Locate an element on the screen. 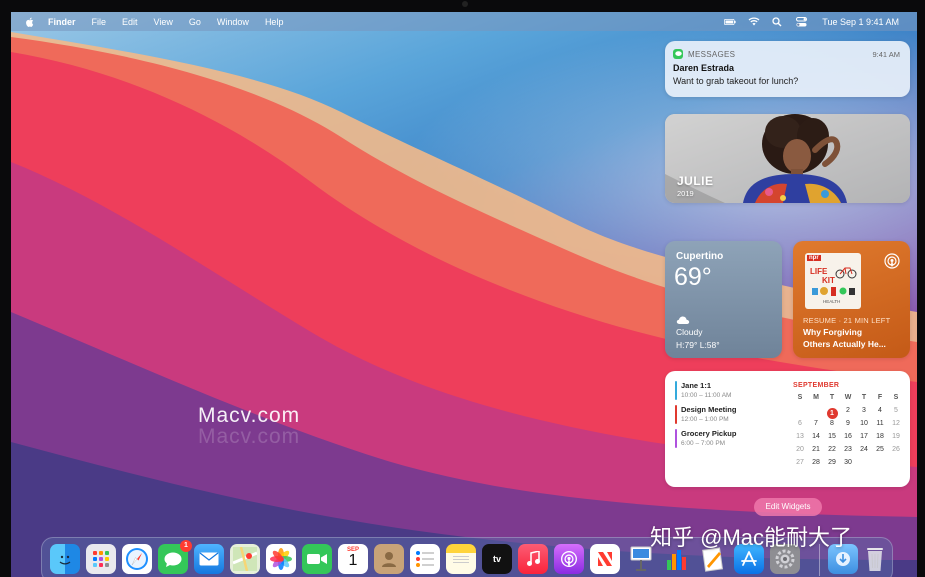 This screenshot has width=925, height=577. calendar-day: 27 is located at coordinates (800, 465).